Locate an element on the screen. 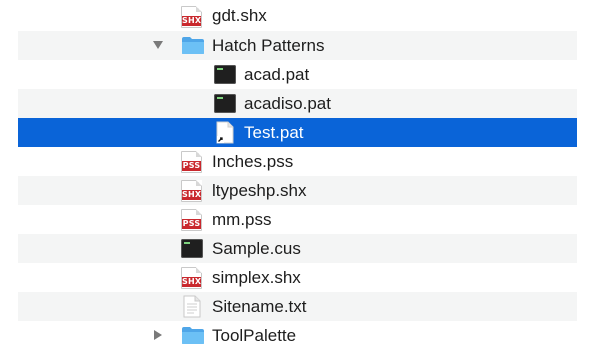 The height and width of the screenshot is (364, 598). list-item-sample-cus: Sample.cus is located at coordinates (297, 248).